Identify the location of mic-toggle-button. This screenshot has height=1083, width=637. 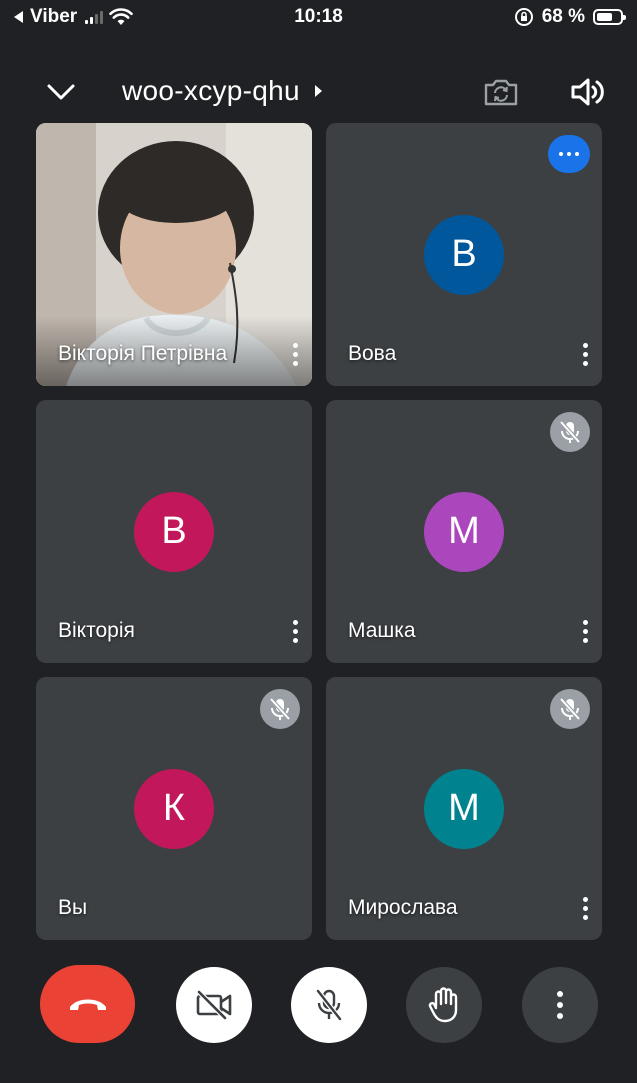
(329, 1005).